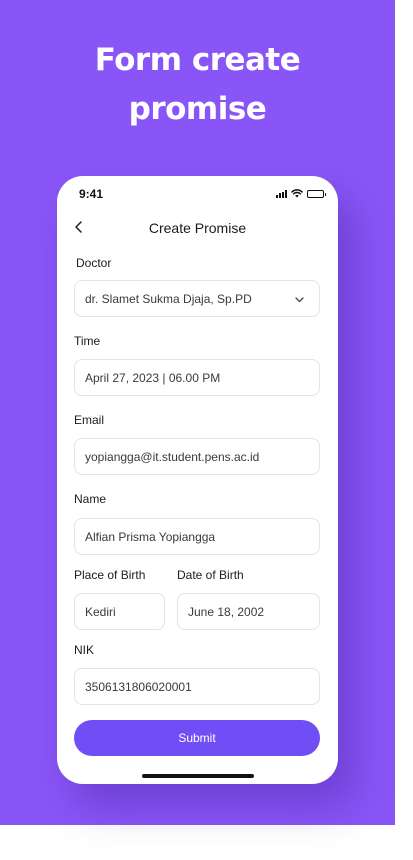 The height and width of the screenshot is (860, 413). I want to click on submit-button: Submit, so click(197, 738).